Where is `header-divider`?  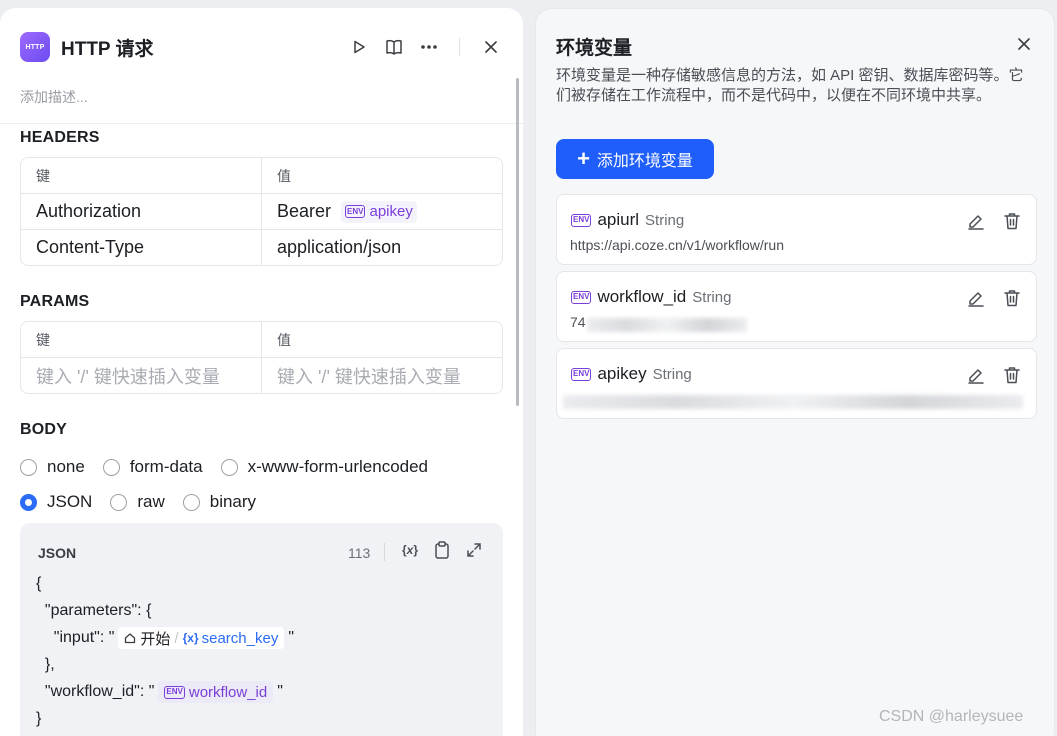 header-divider is located at coordinates (459, 47).